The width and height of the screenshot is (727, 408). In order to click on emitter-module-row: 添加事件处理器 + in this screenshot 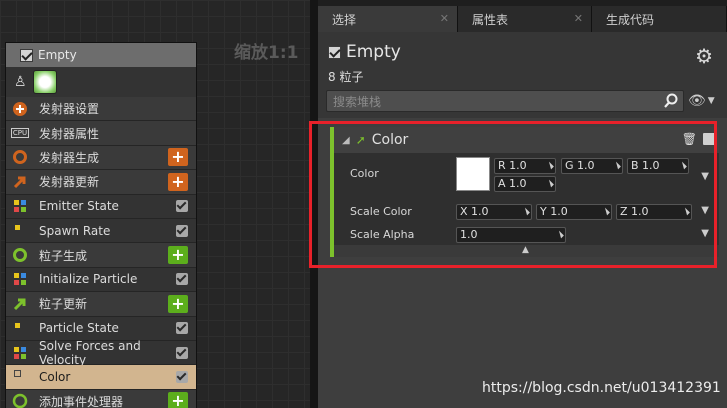, I will do `click(101, 398)`.